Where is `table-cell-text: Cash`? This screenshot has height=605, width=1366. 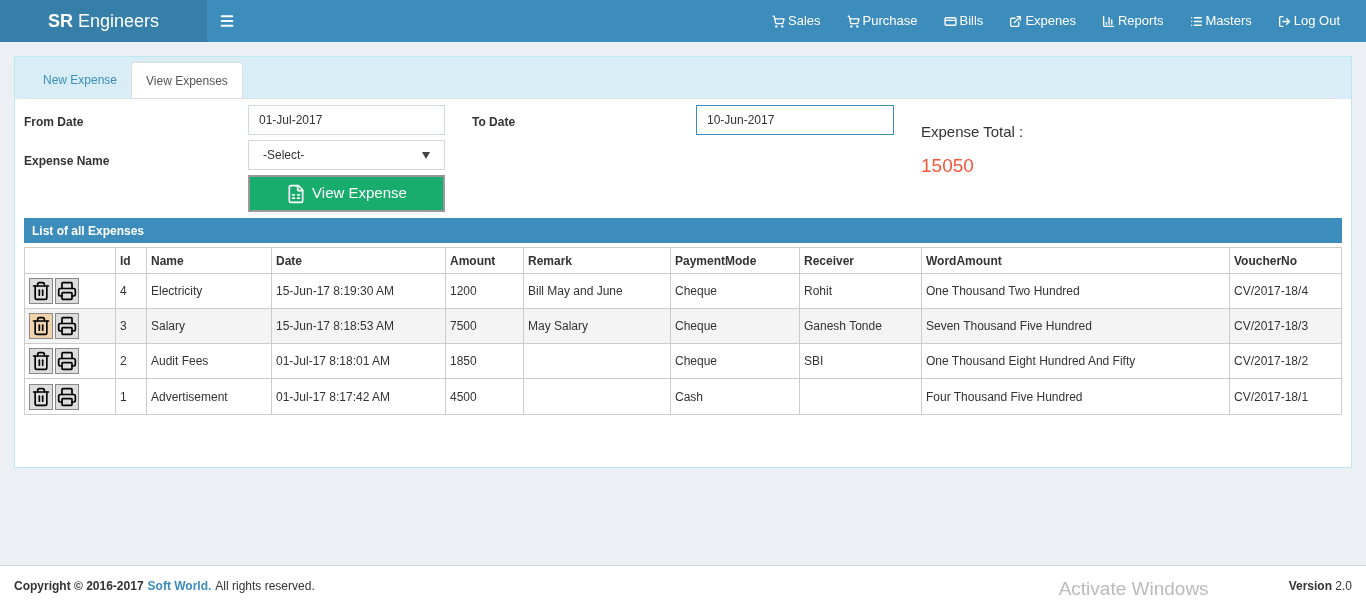 table-cell-text: Cash is located at coordinates (689, 397).